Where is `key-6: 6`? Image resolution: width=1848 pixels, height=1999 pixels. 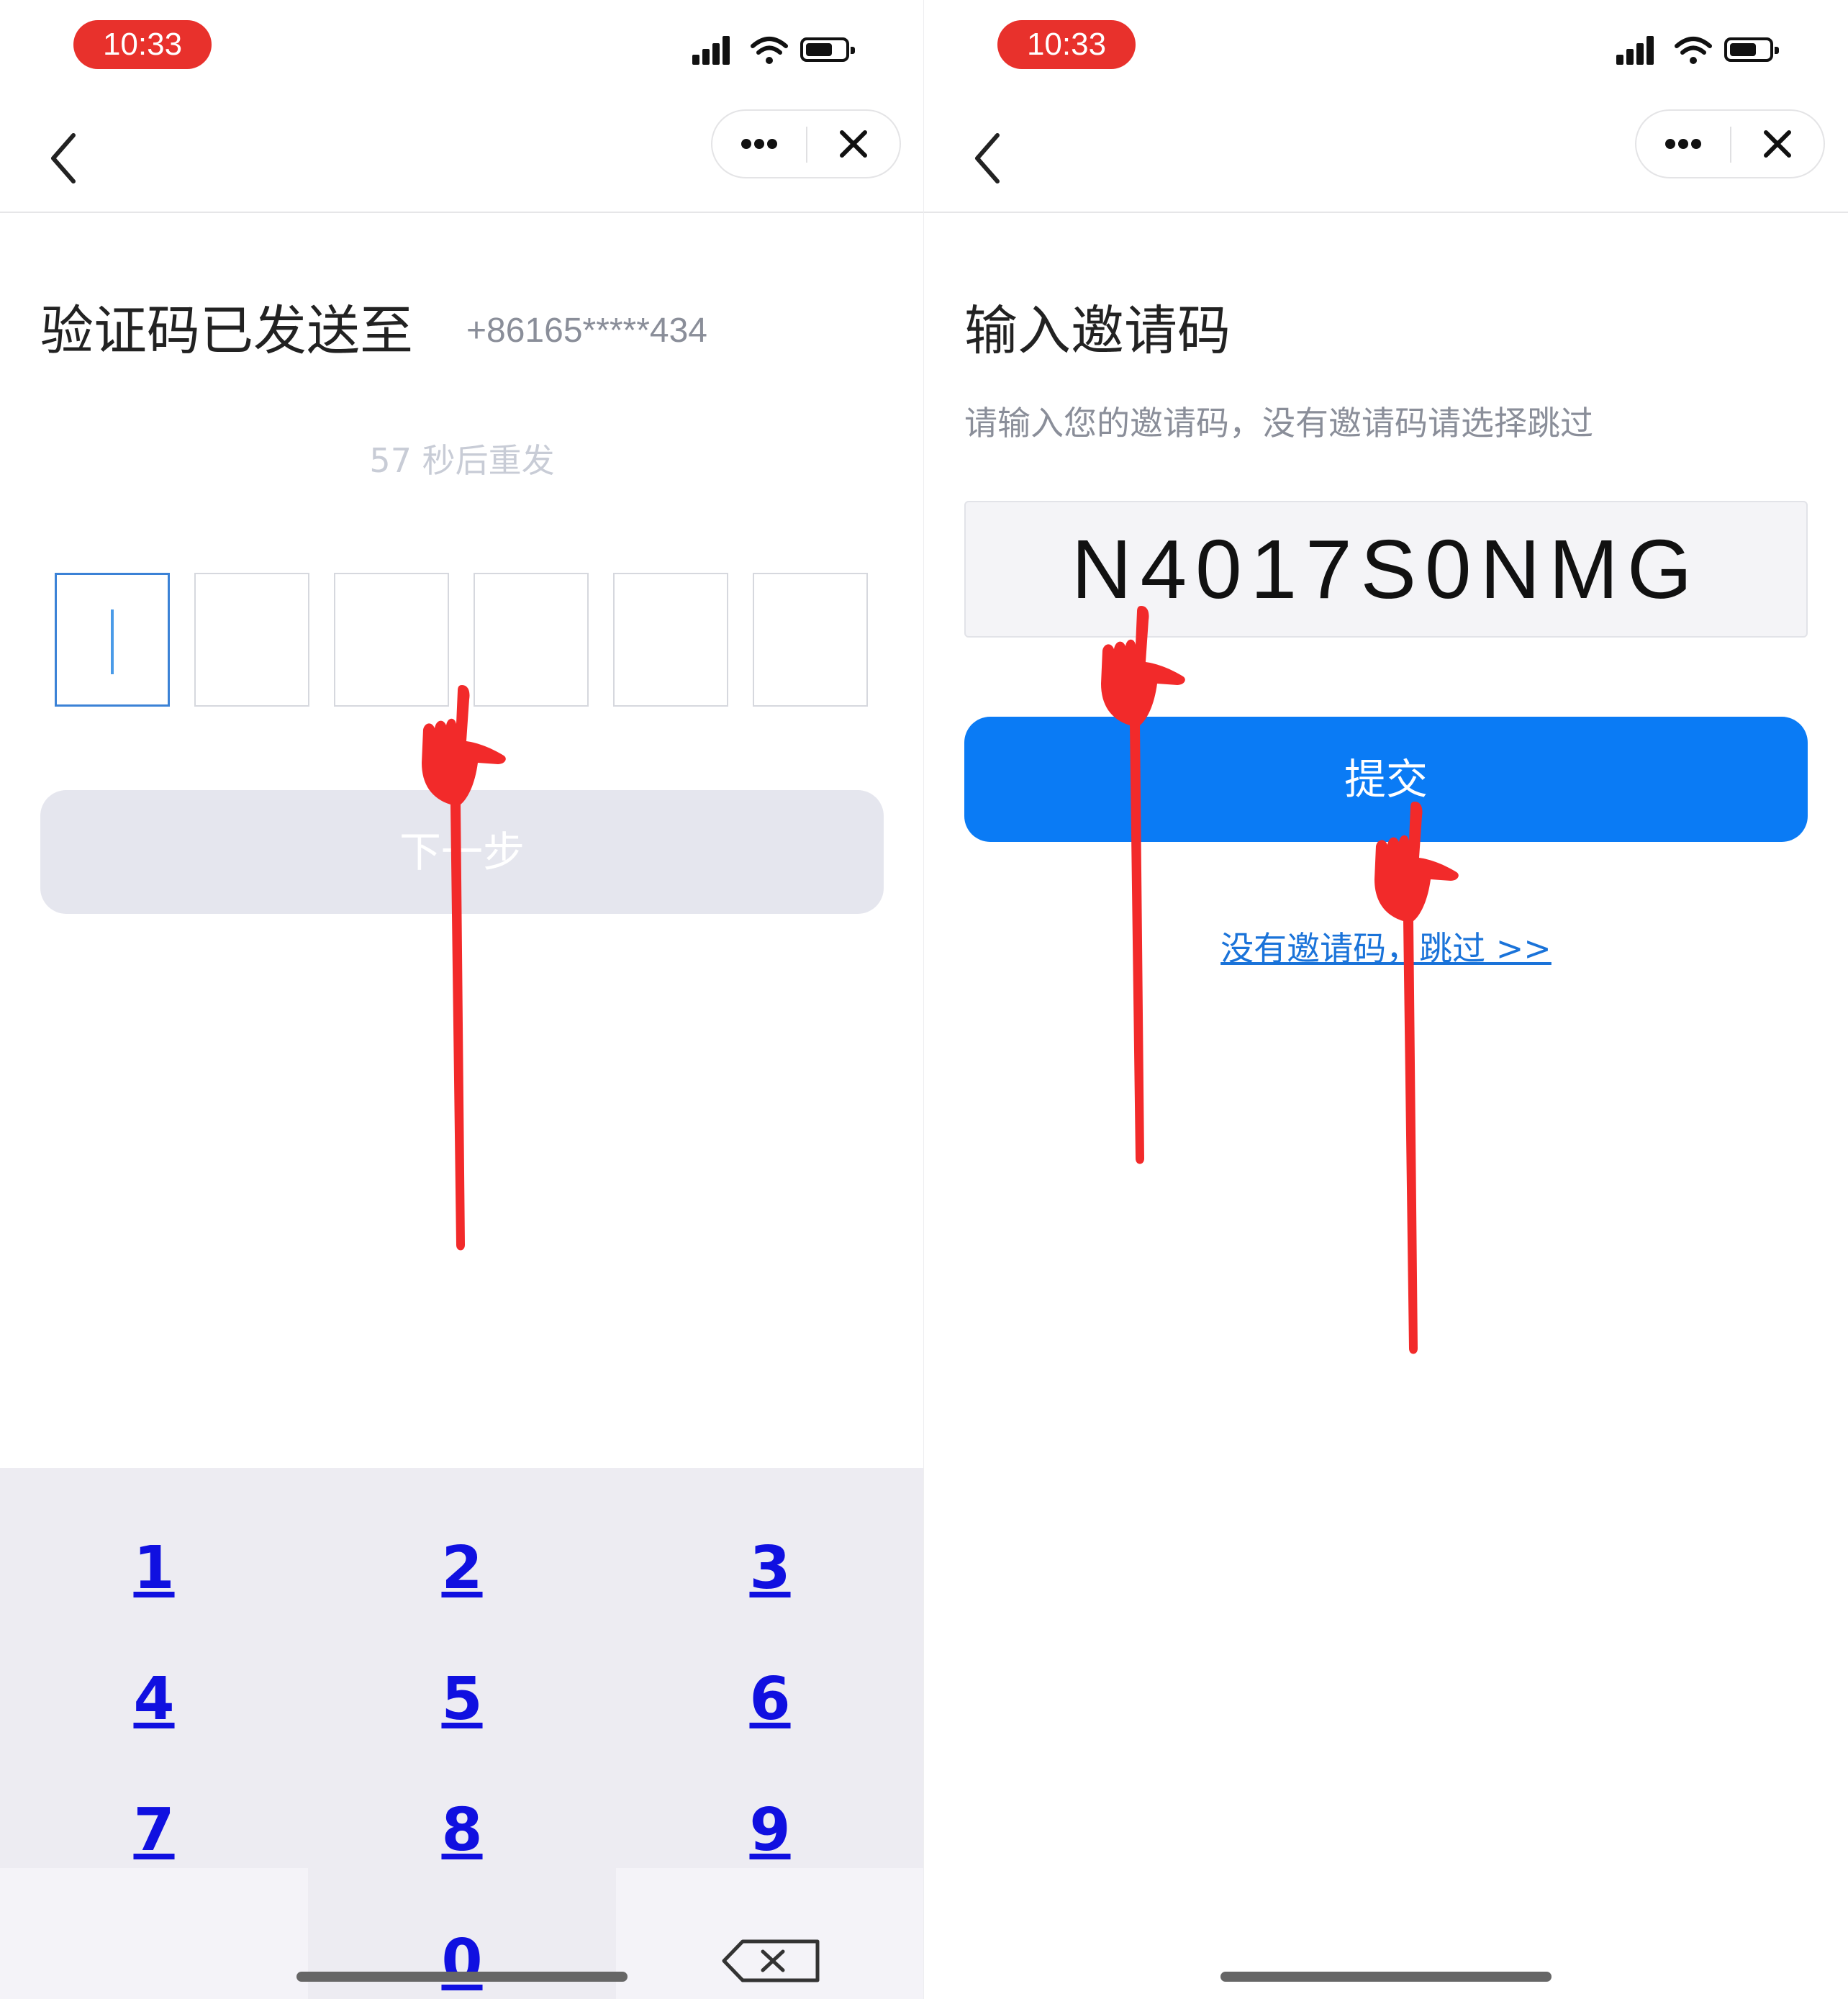 key-6: 6 is located at coordinates (770, 1700).